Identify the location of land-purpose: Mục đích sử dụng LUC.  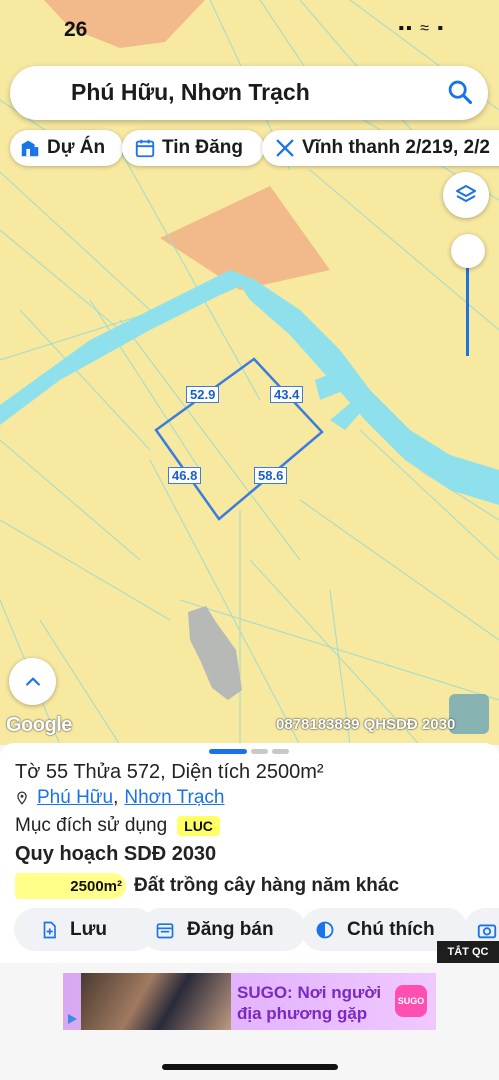
(117, 826).